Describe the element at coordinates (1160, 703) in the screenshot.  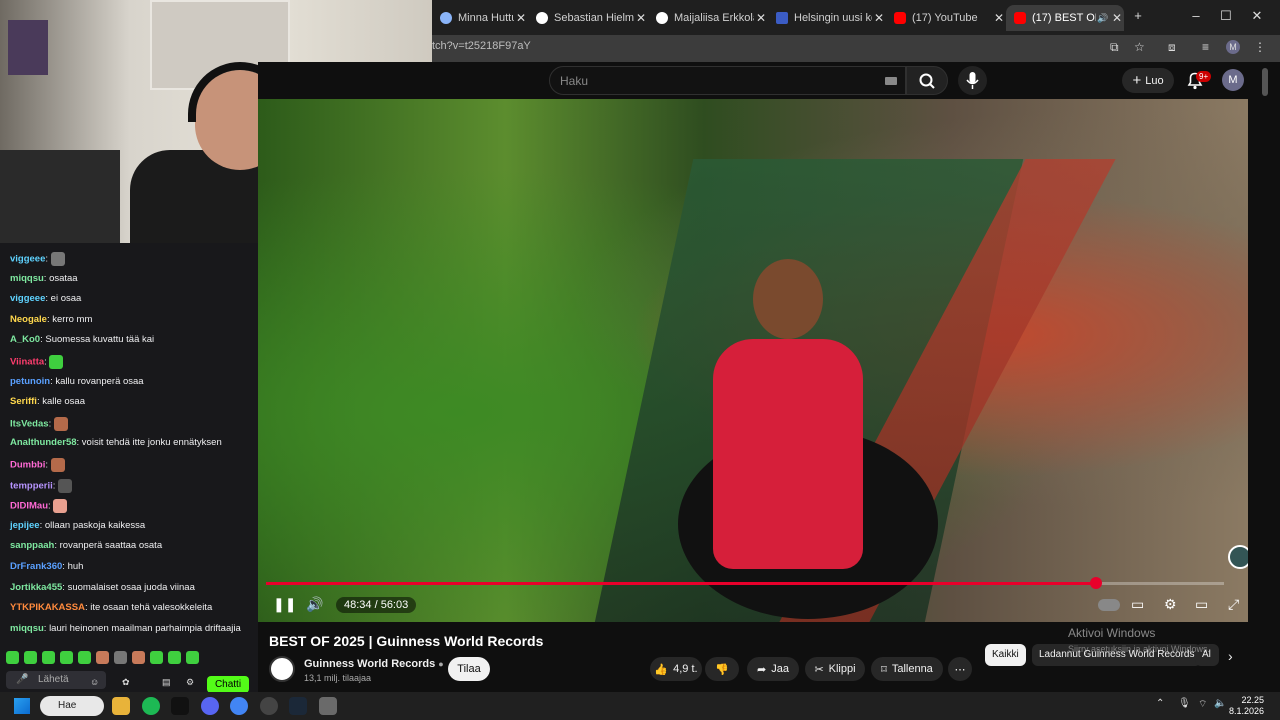
I see `tray-chevron-icon: ⌃` at that location.